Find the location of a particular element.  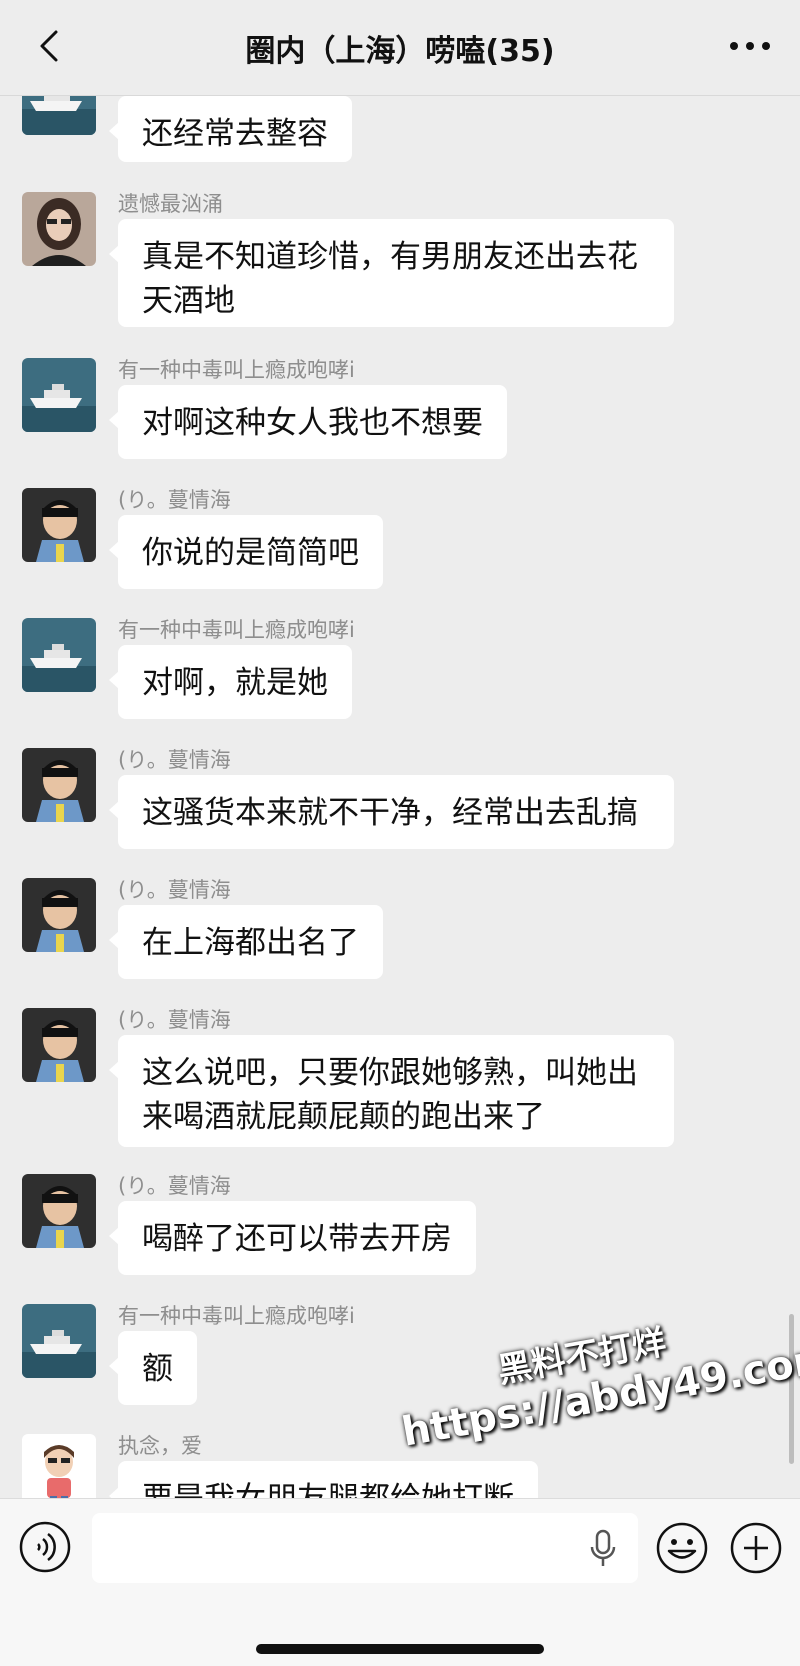

input-bar is located at coordinates (400, 1582).